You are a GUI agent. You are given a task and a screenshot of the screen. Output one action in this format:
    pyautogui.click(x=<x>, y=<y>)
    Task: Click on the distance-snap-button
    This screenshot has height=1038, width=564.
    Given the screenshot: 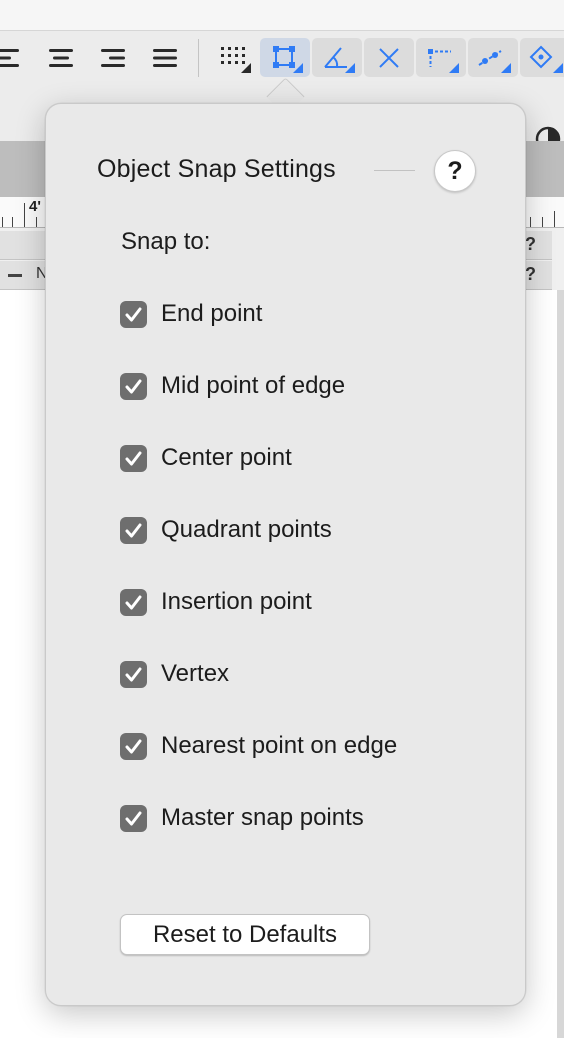 What is the action you would take?
    pyautogui.click(x=441, y=57)
    